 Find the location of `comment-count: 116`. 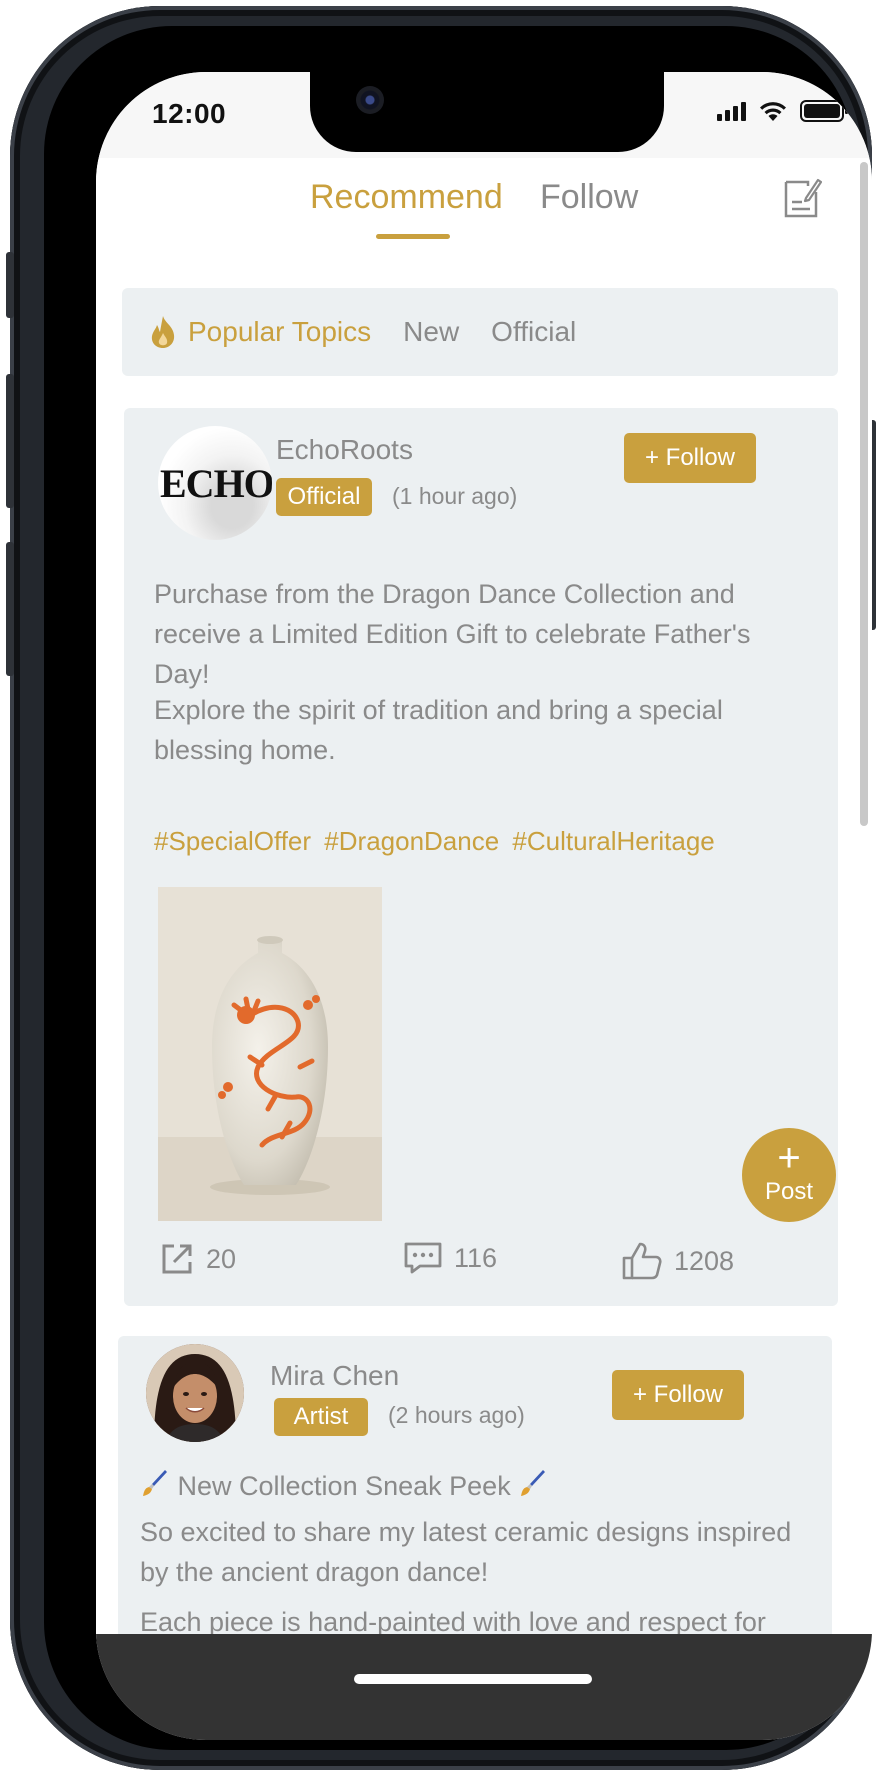

comment-count: 116 is located at coordinates (476, 1257).